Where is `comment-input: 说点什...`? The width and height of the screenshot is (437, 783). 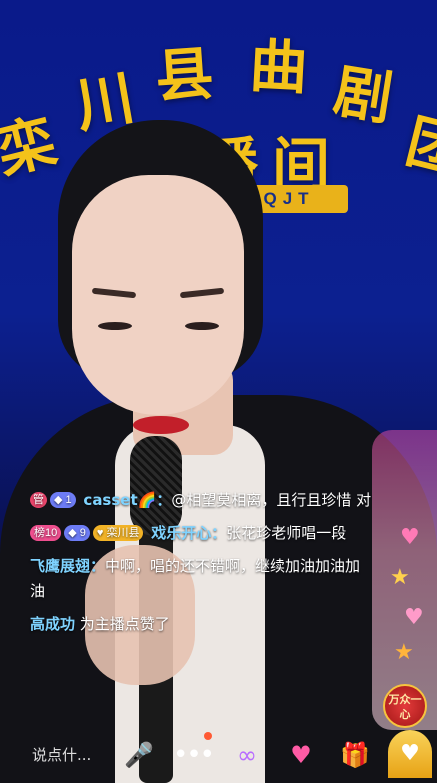
comment-input: 说点什... is located at coordinates (71, 755).